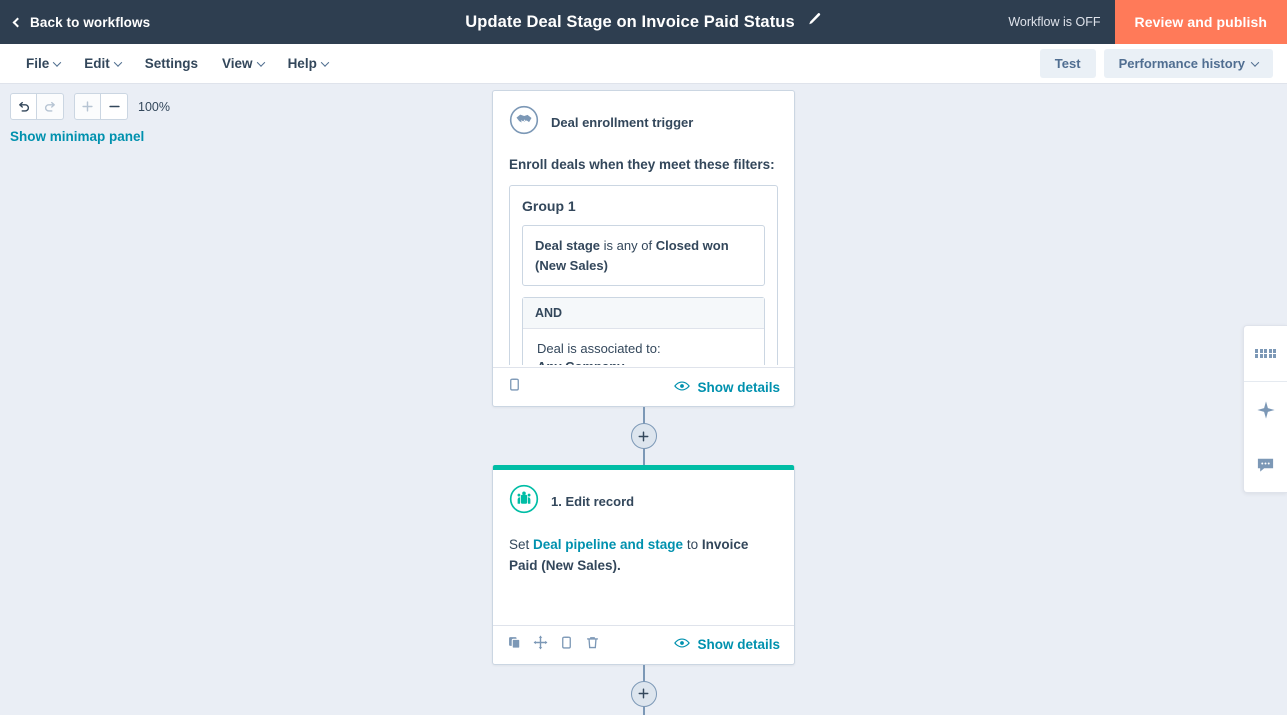 The height and width of the screenshot is (715, 1287). I want to click on zoom-controls-row: 100%, so click(90, 106).